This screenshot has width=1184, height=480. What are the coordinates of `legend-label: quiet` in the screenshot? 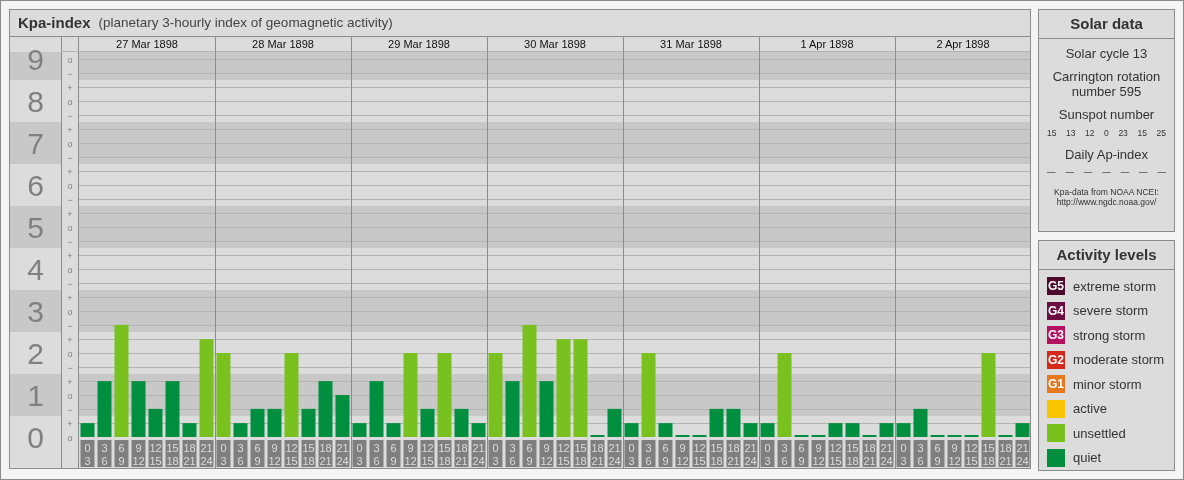 It's located at (1087, 458).